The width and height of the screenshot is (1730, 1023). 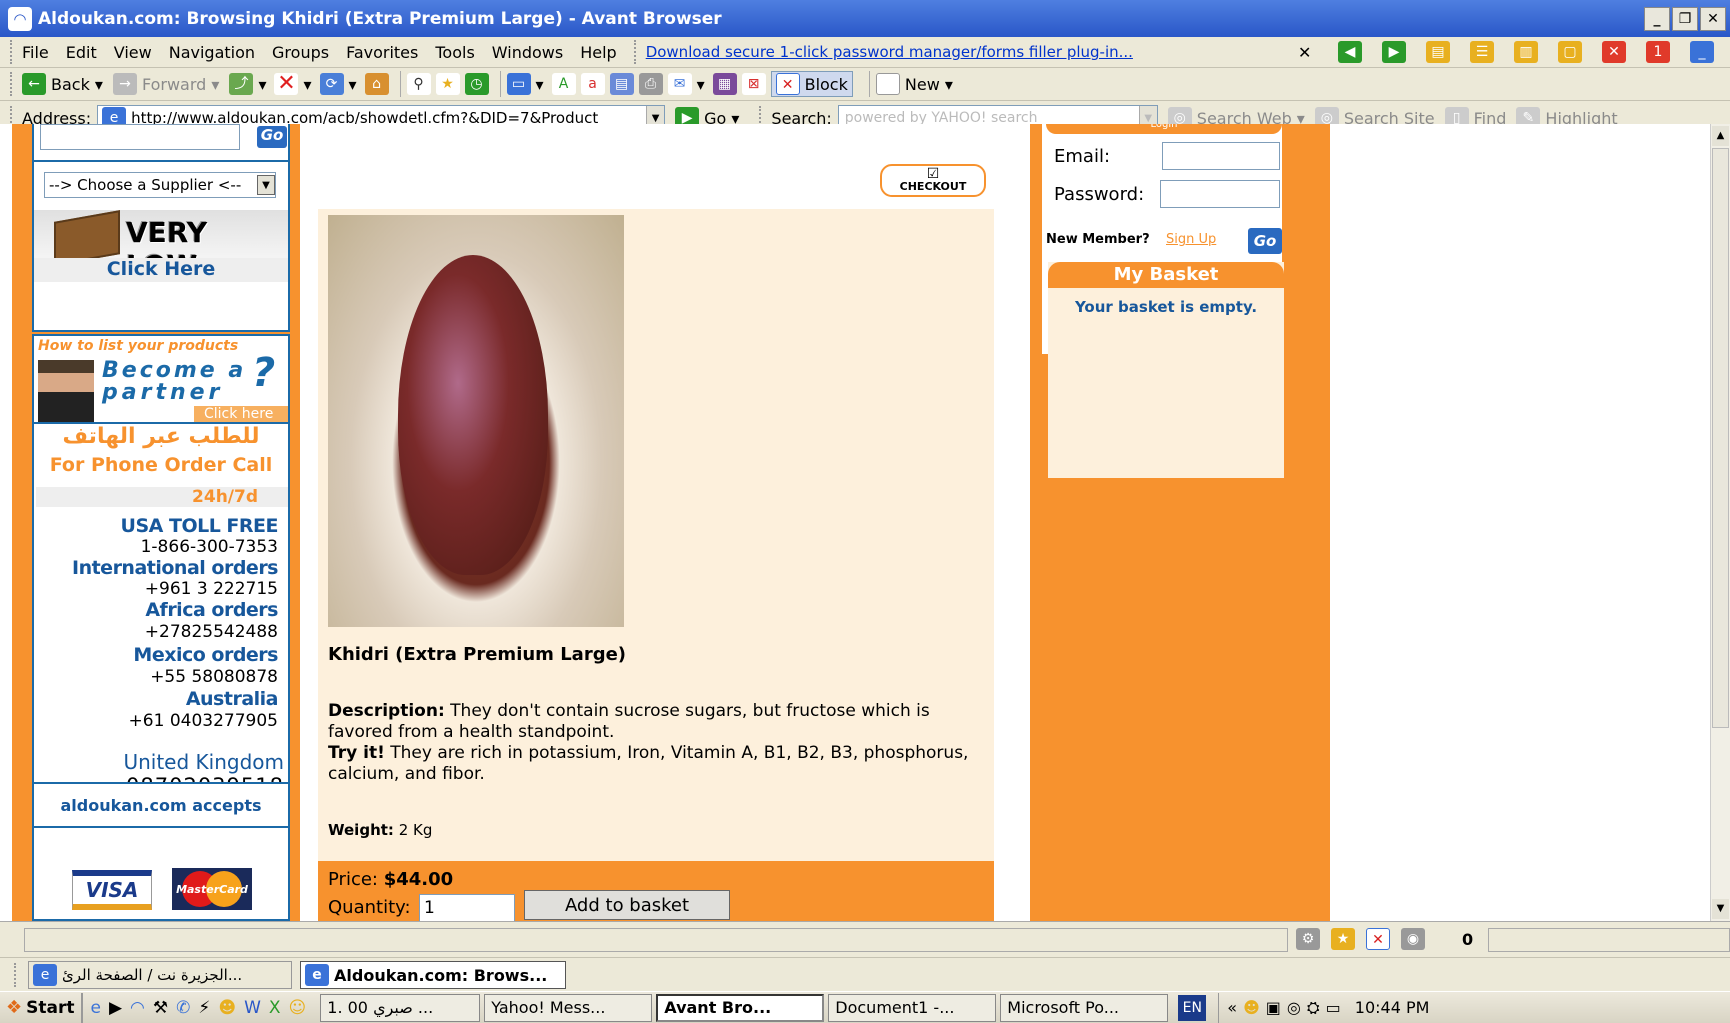 What do you see at coordinates (35, 52) in the screenshot?
I see `menu-file: File` at bounding box center [35, 52].